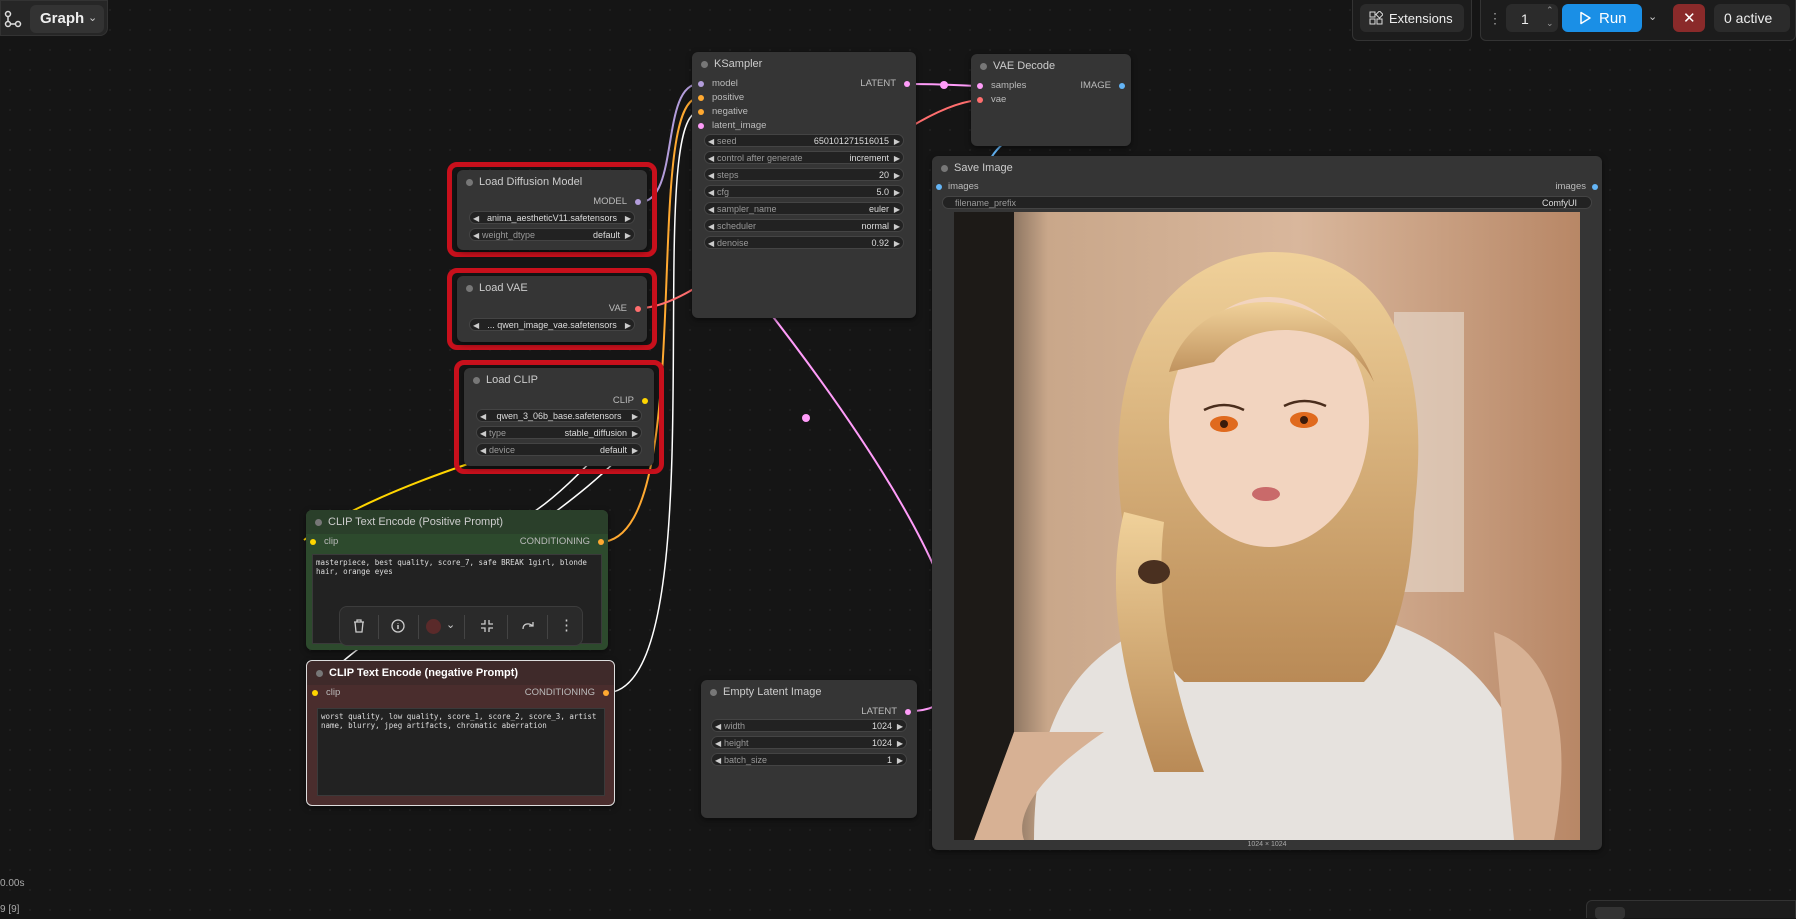 This screenshot has width=1796, height=919. I want to click on graph-label: Graph, so click(62, 18).